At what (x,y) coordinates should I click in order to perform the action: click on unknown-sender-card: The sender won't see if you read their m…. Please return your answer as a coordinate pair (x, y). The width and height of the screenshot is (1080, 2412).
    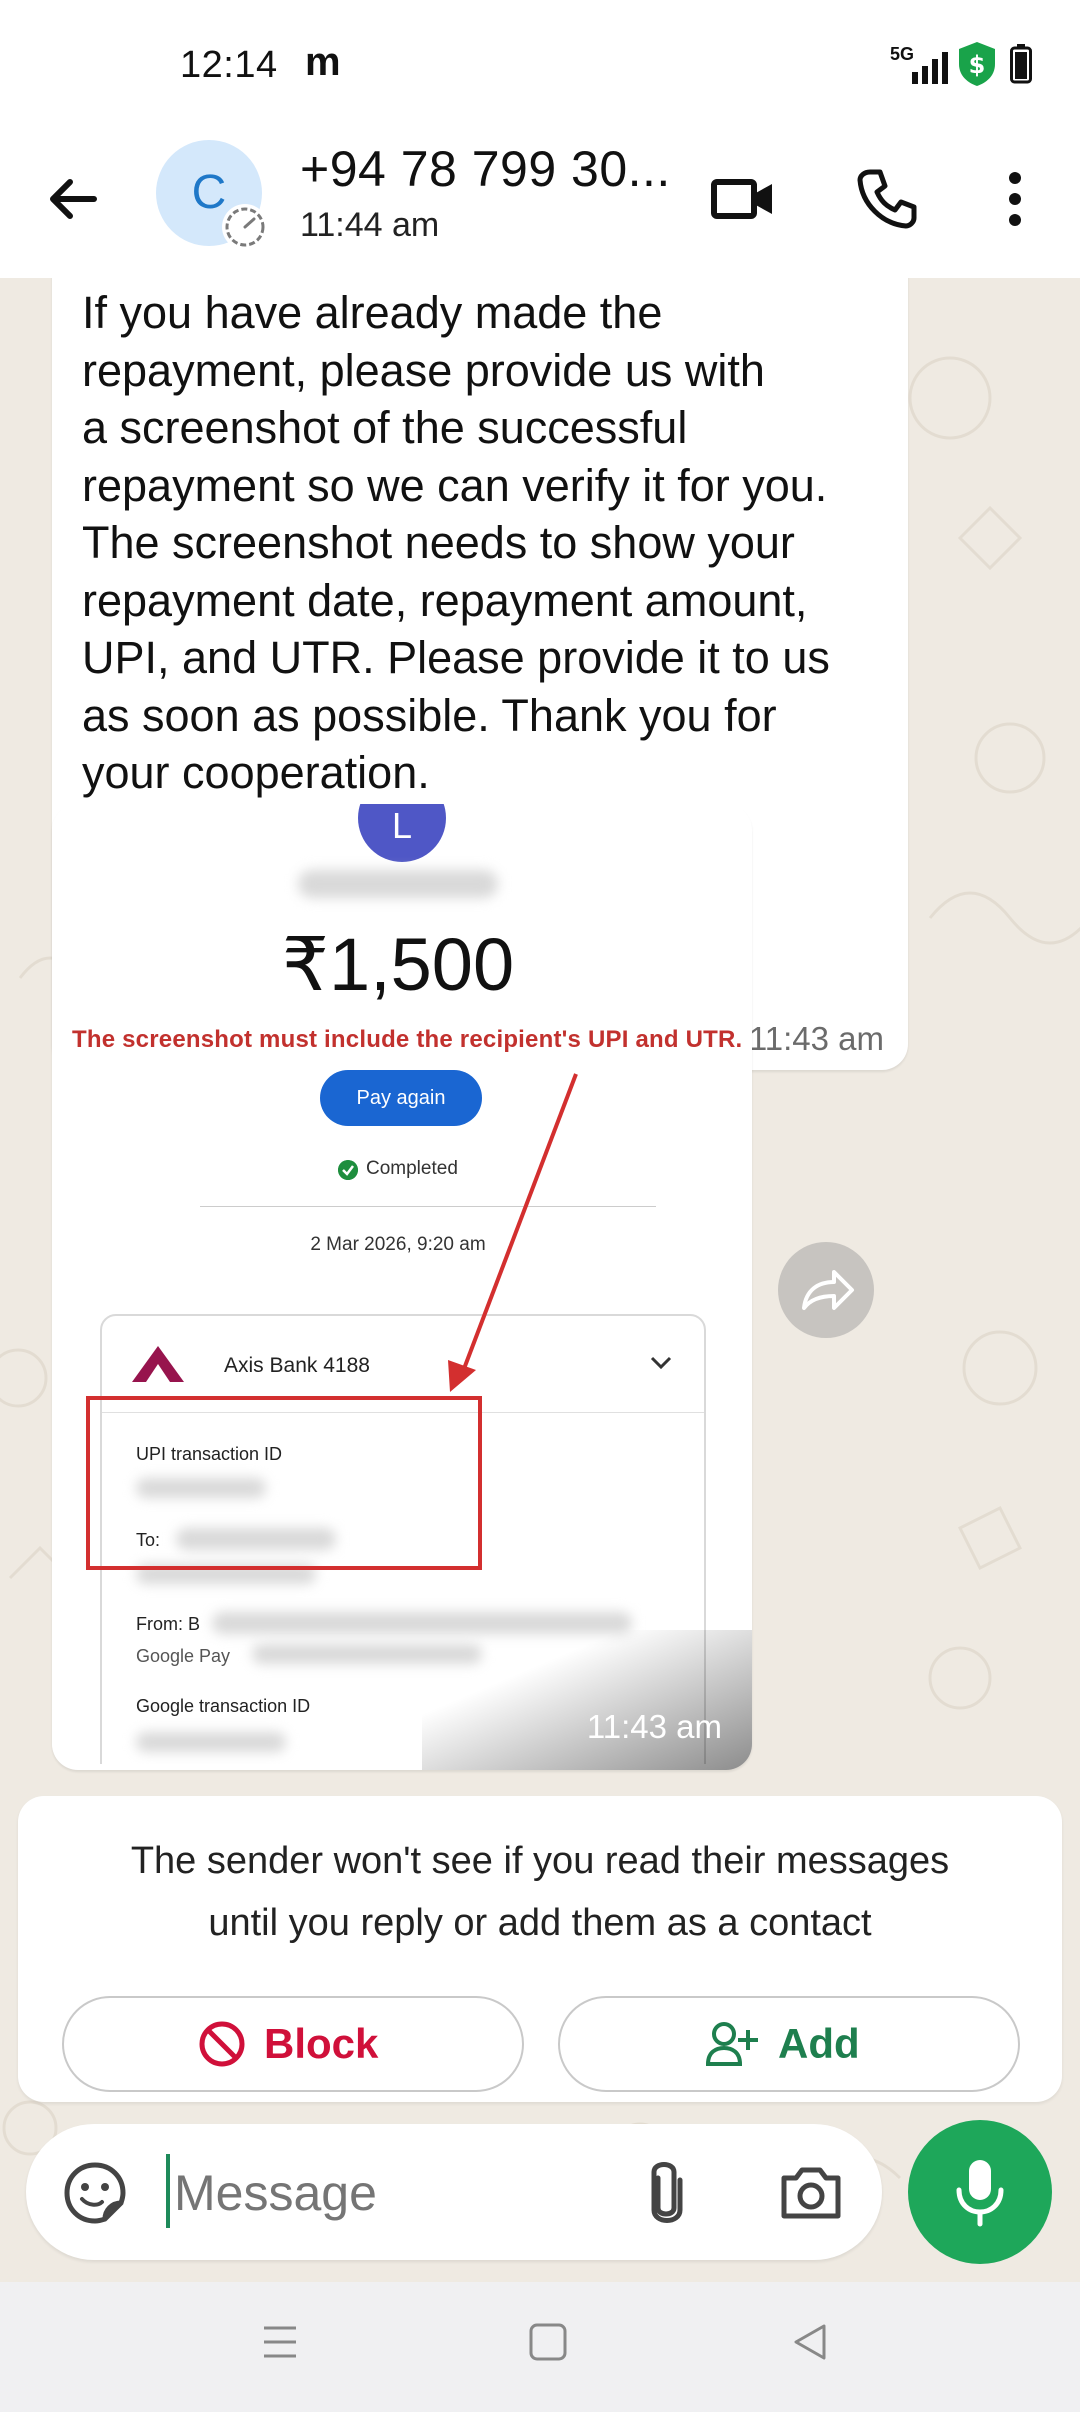
    Looking at the image, I should click on (540, 1949).